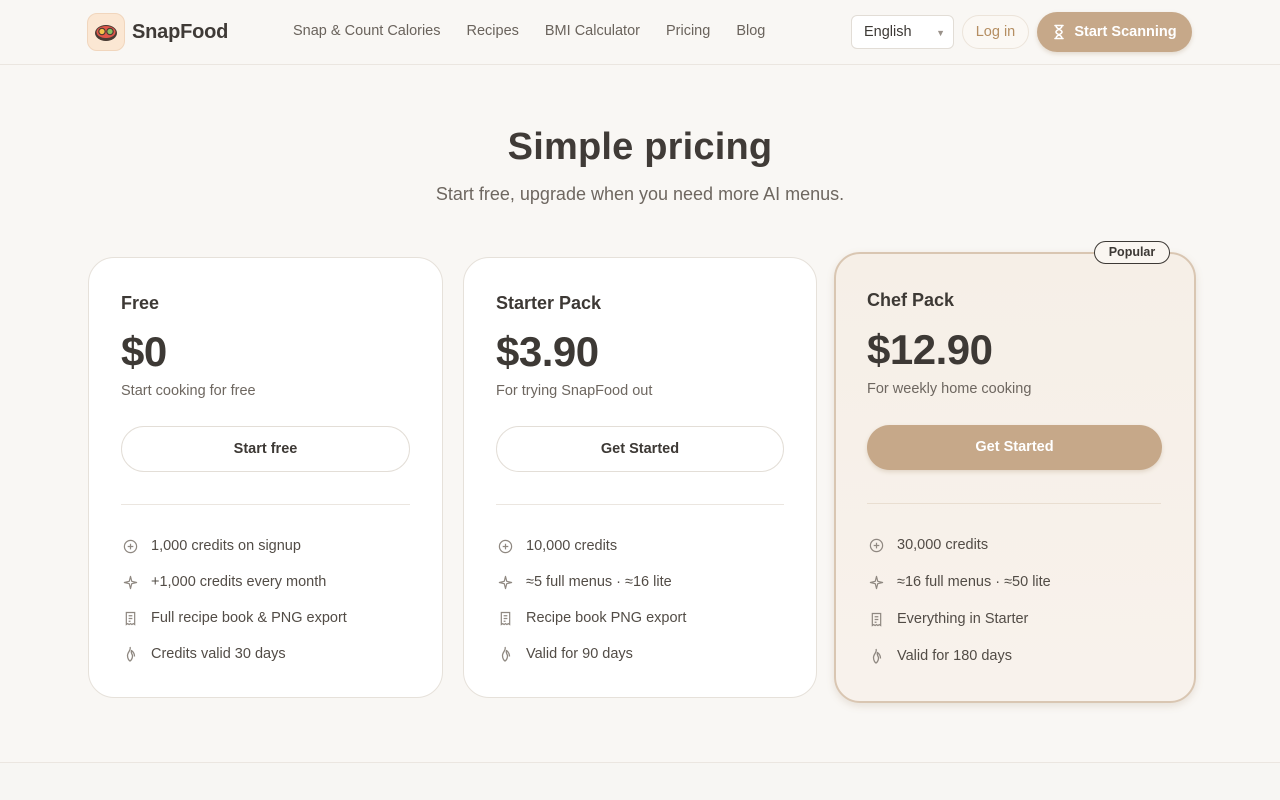 The height and width of the screenshot is (800, 1280). I want to click on feature-text: Credits valid 30 days, so click(218, 654).